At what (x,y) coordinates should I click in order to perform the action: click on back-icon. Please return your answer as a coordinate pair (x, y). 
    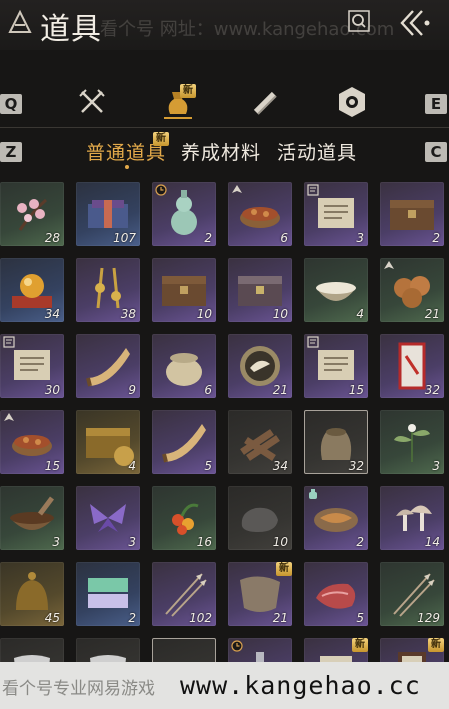
    Looking at the image, I should click on (414, 23).